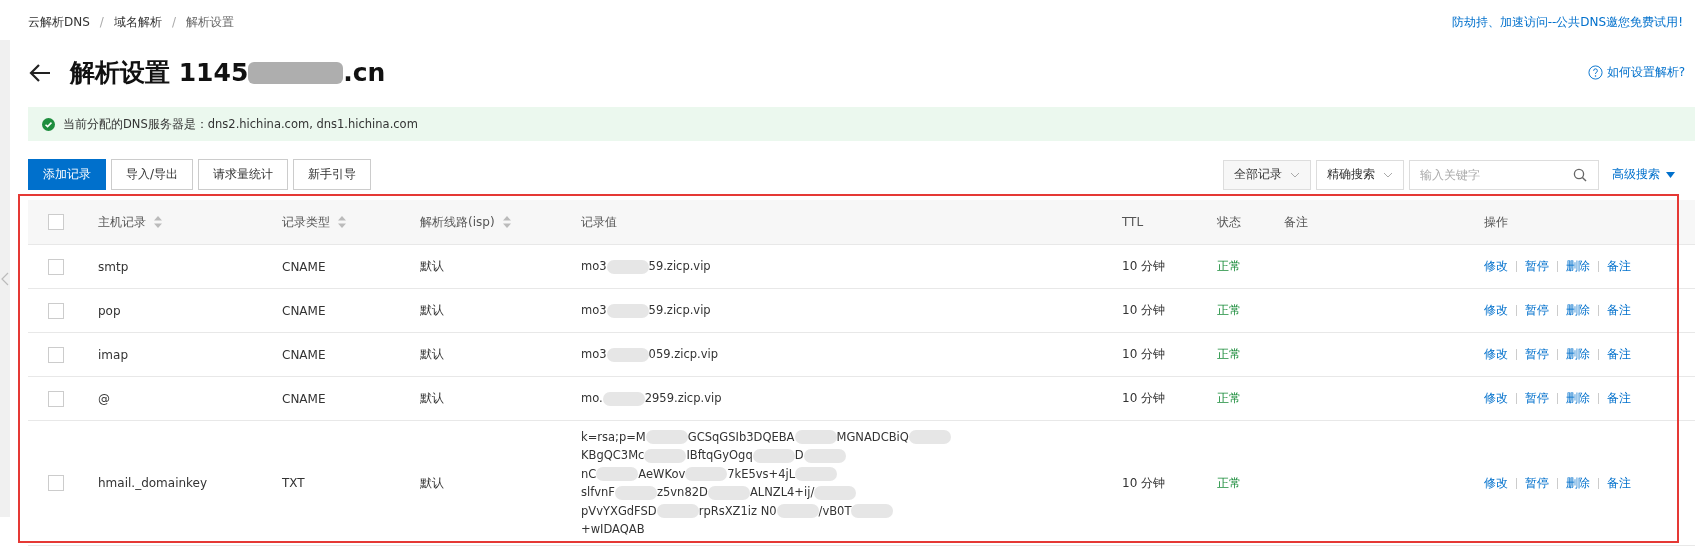 The width and height of the screenshot is (1695, 557). Describe the element at coordinates (1296, 222) in the screenshot. I see `column-header: 备注` at that location.